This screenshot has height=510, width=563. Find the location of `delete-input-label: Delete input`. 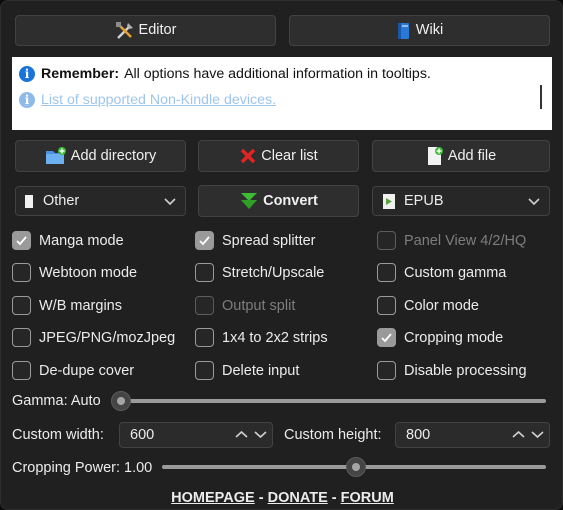

delete-input-label: Delete input is located at coordinates (261, 370).